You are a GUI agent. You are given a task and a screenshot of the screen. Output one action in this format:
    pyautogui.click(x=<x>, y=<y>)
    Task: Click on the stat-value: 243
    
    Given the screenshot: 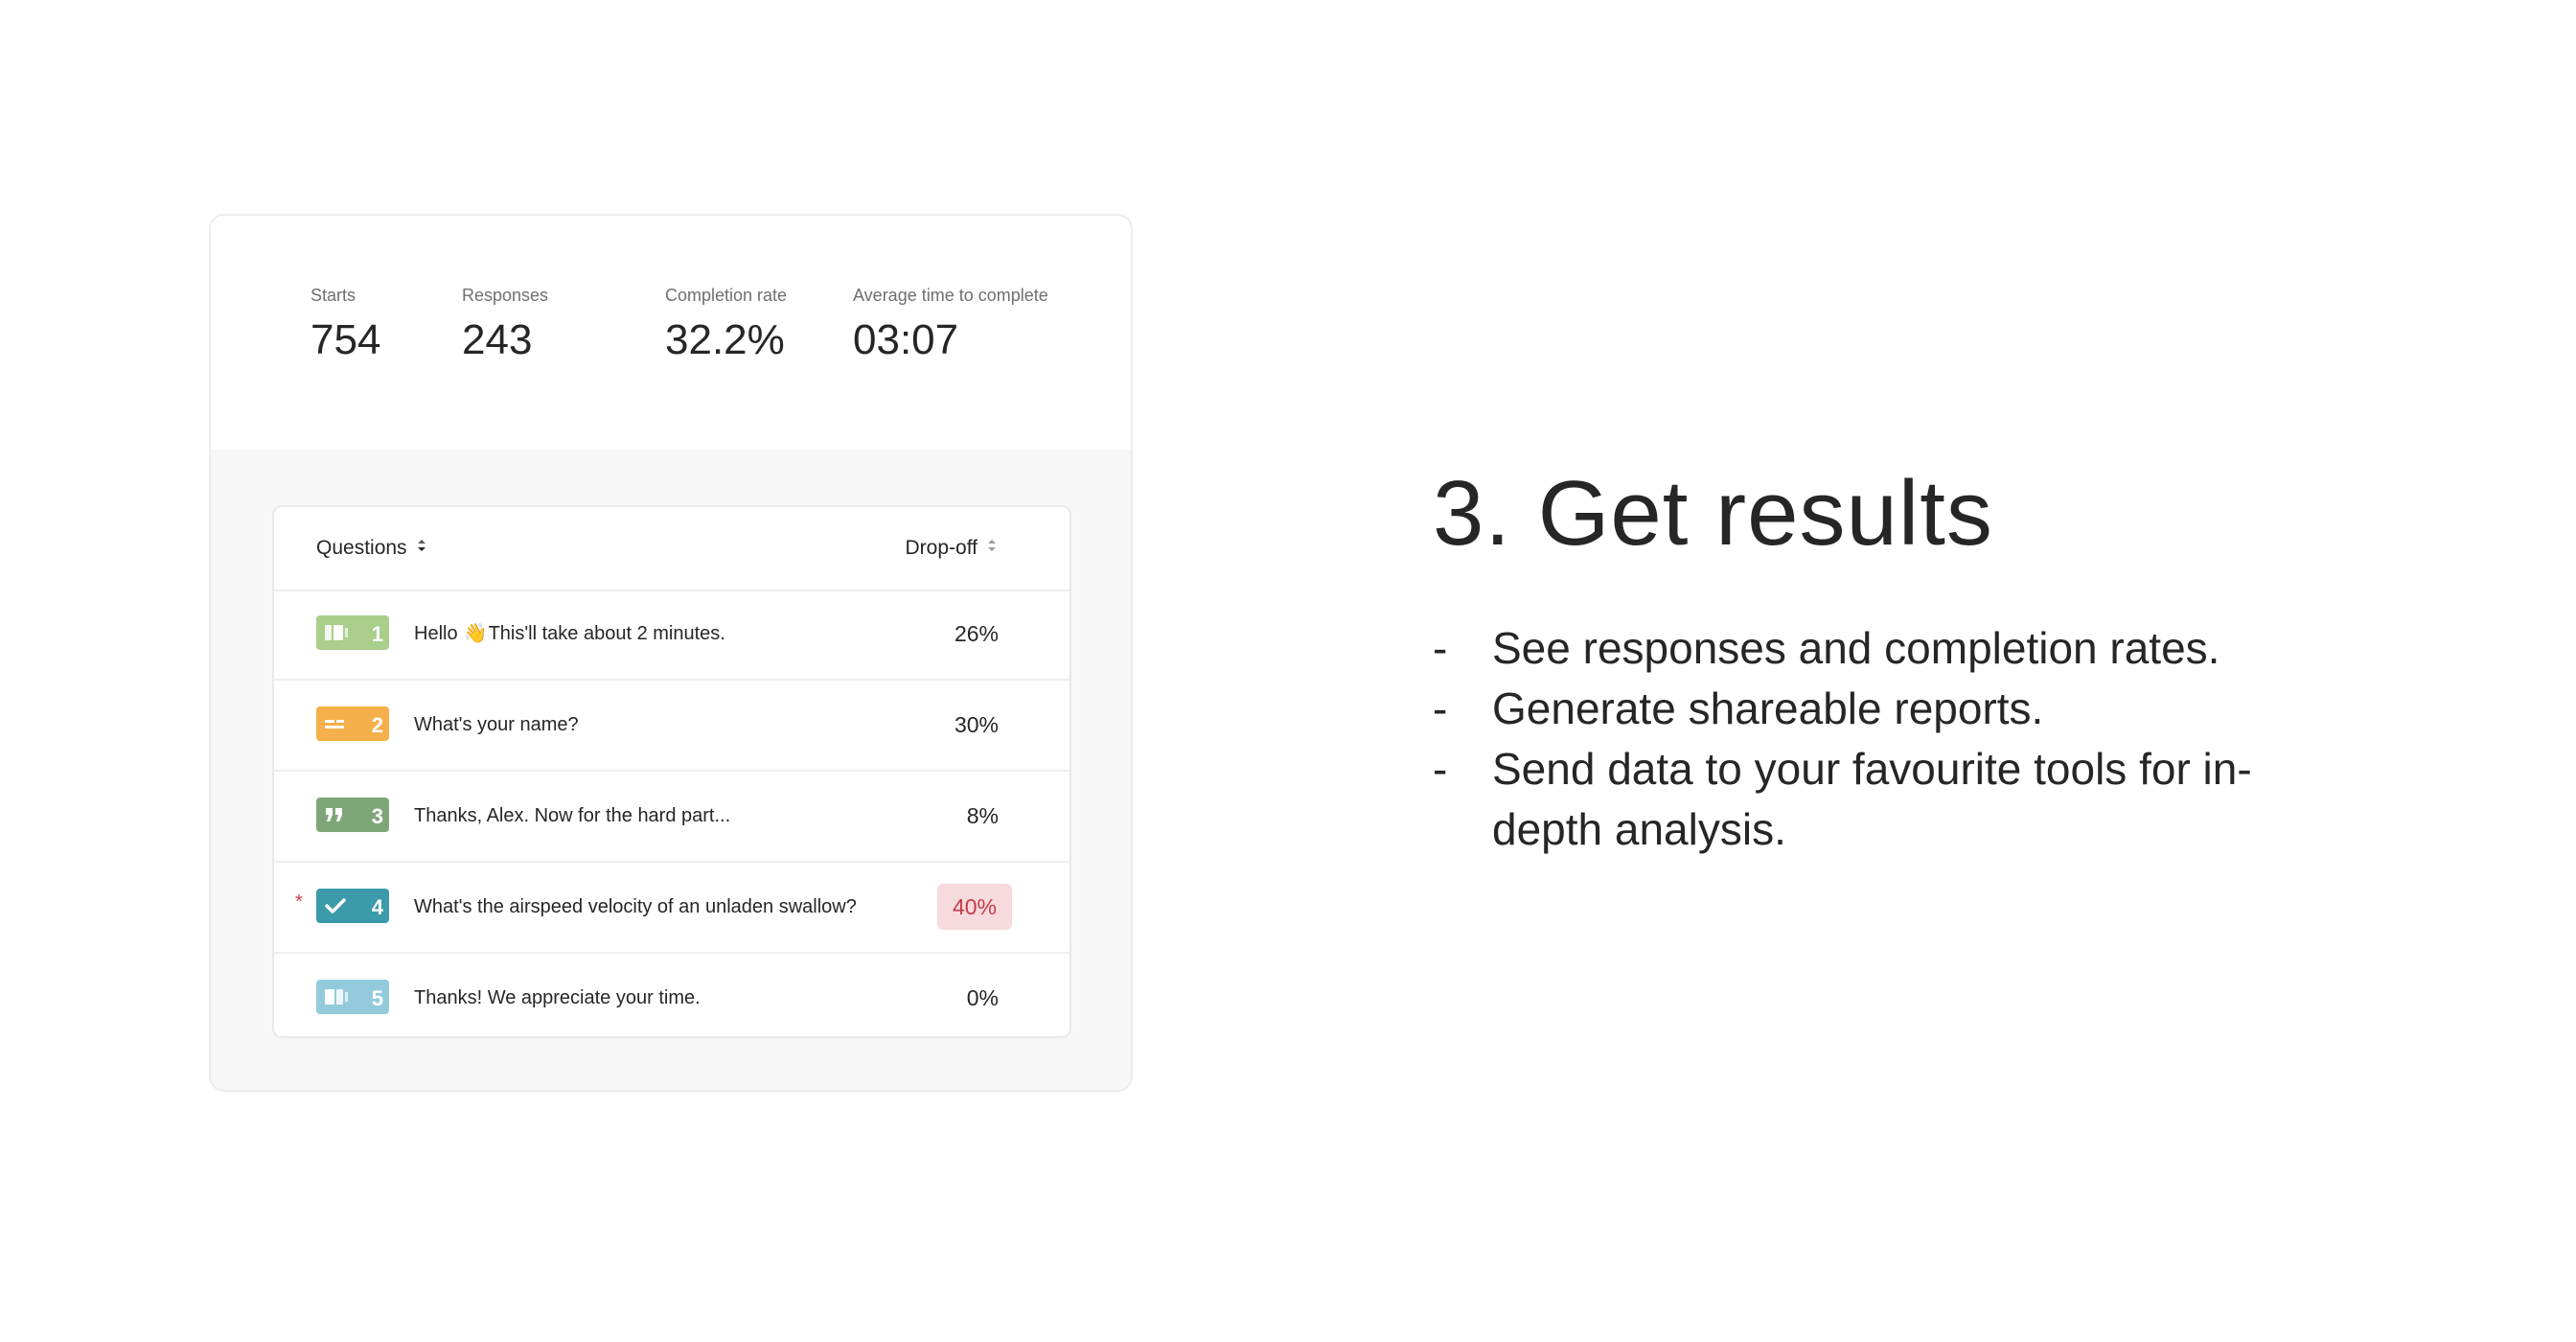 What is the action you would take?
    pyautogui.click(x=497, y=339)
    